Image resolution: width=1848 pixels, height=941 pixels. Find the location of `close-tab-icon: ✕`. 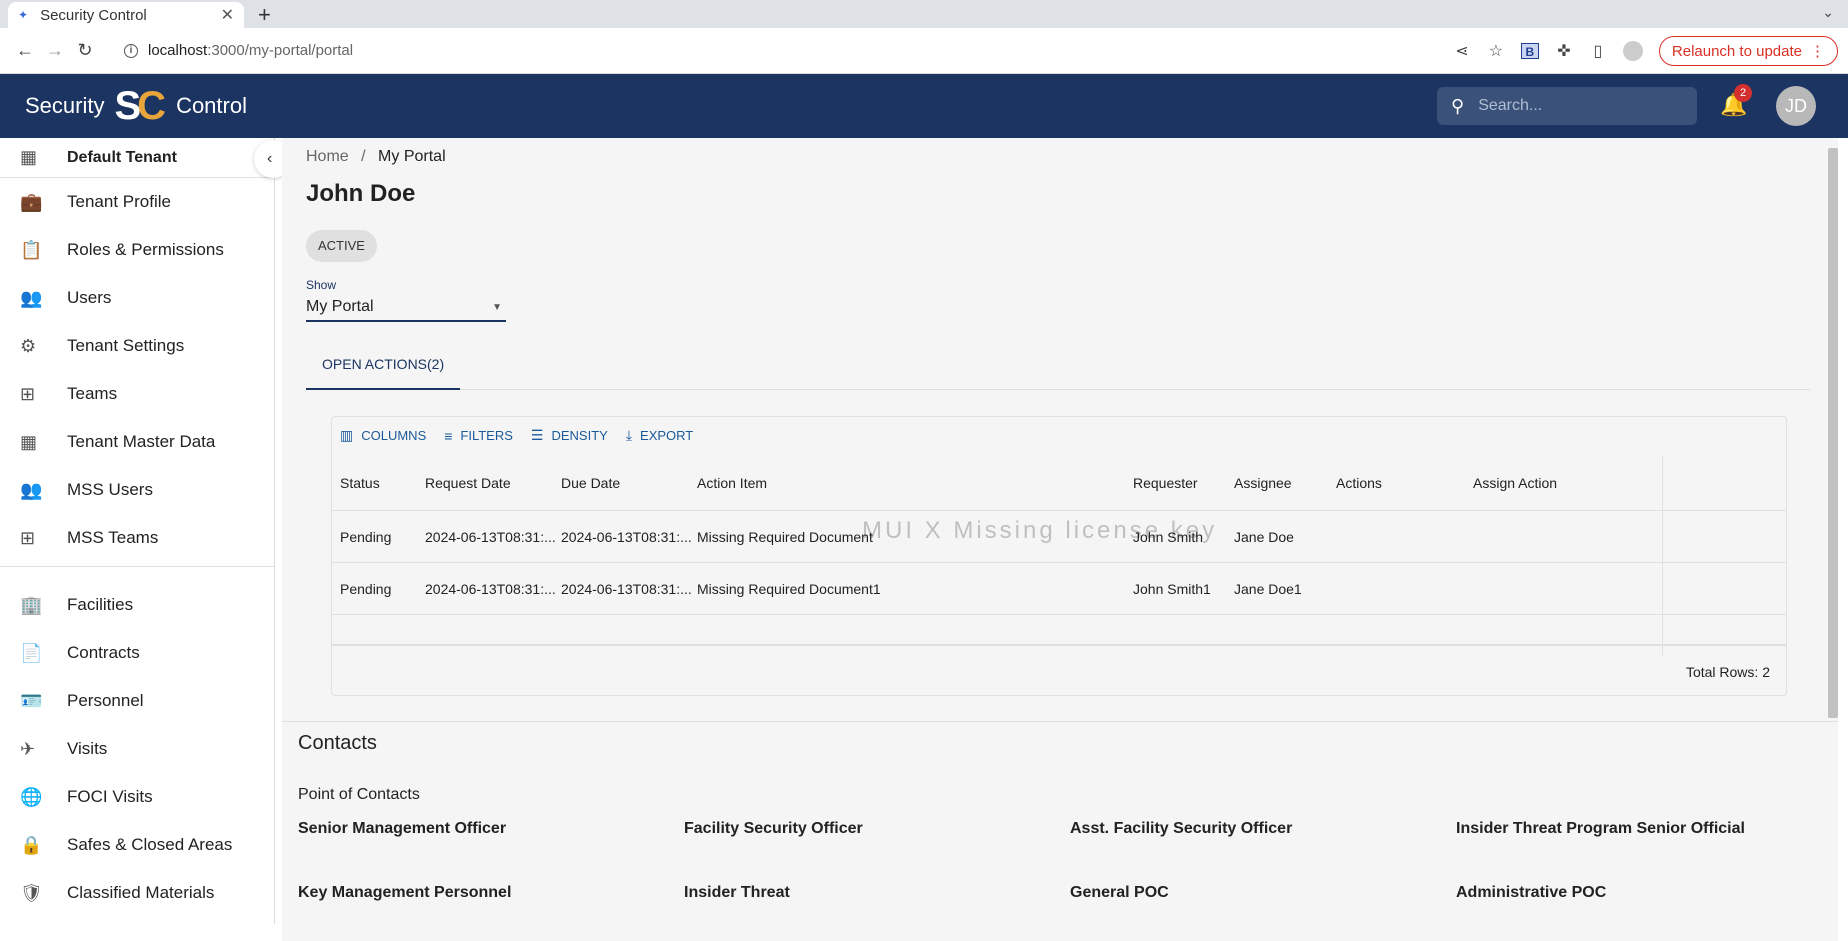

close-tab-icon: ✕ is located at coordinates (227, 15).